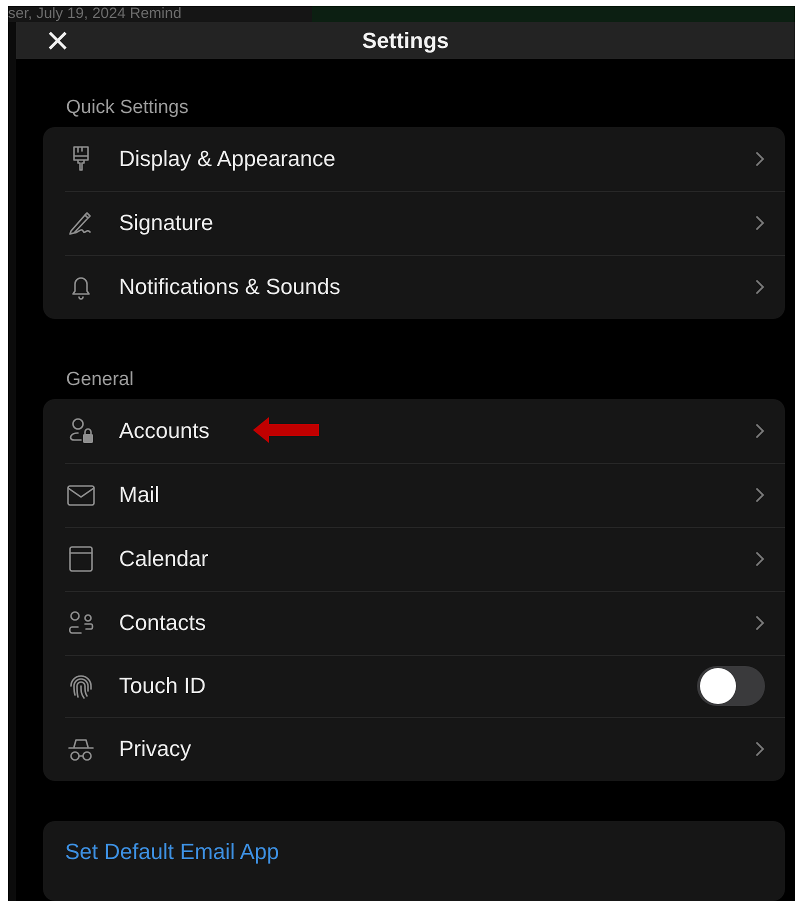 The height and width of the screenshot is (901, 802). Describe the element at coordinates (155, 749) in the screenshot. I see `row-label: Privacy` at that location.